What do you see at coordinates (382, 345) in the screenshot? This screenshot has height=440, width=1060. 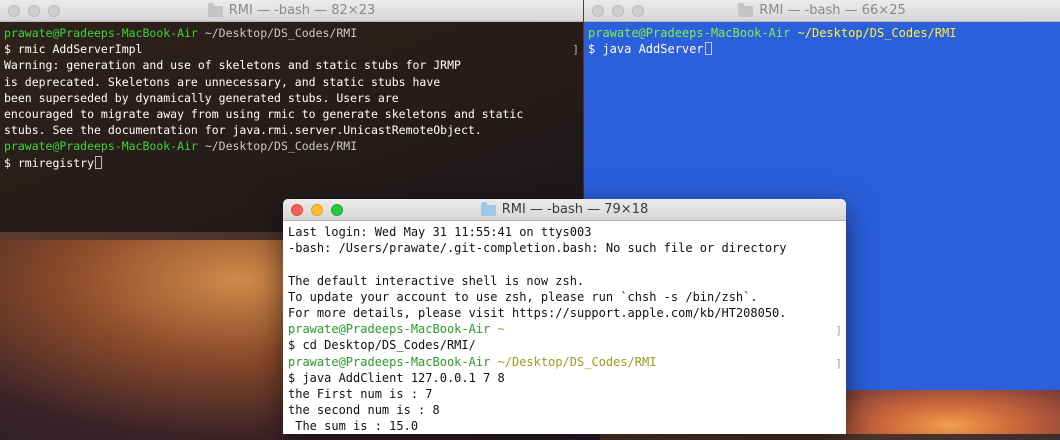 I see `command-line: $ cd Desktop/DS_Codes/RMI/` at bounding box center [382, 345].